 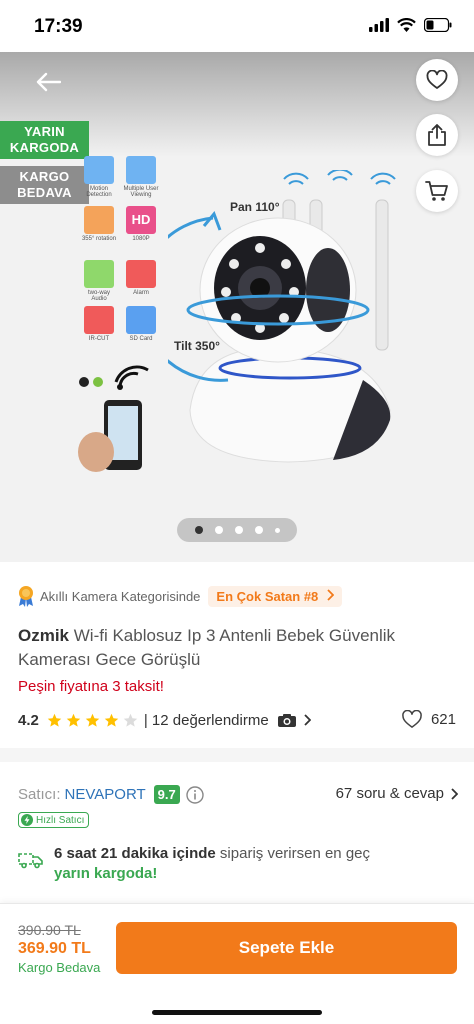 I want to click on feature-label: Alarm, so click(x=141, y=293).